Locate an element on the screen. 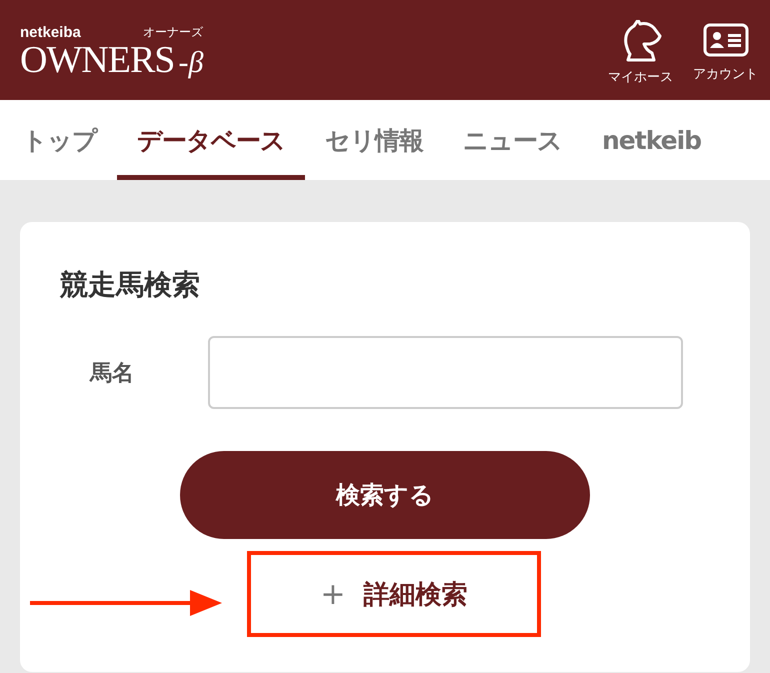  my-horse-button: マイホース is located at coordinates (640, 53).